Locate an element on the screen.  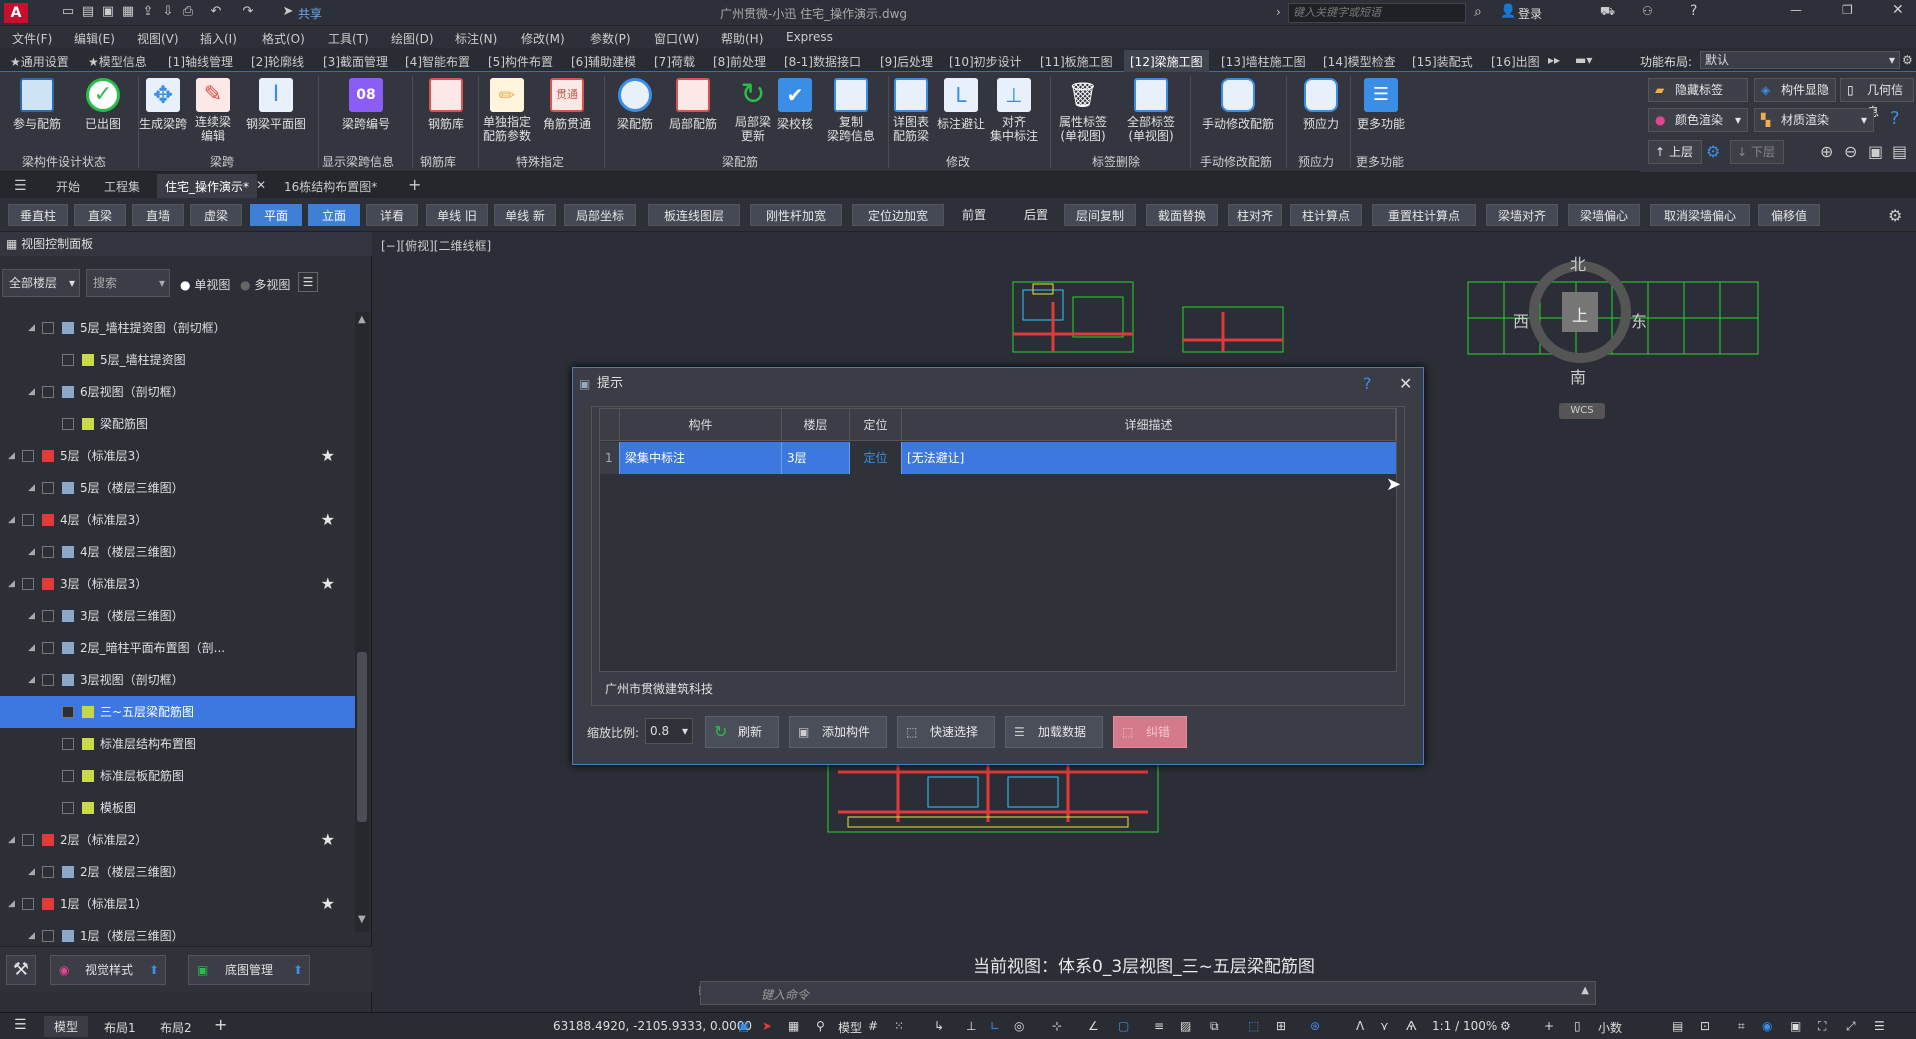
grid-toggle-icon: ▦ is located at coordinates (793, 1026).